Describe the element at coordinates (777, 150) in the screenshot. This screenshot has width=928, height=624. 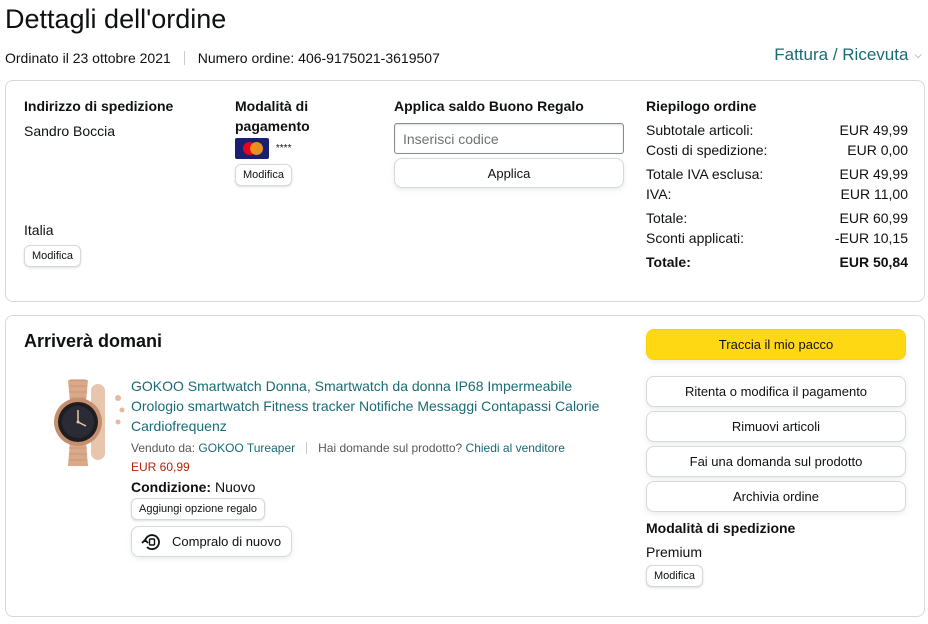
I see `summary-row: Costi di spedizione: EUR 0,00` at that location.